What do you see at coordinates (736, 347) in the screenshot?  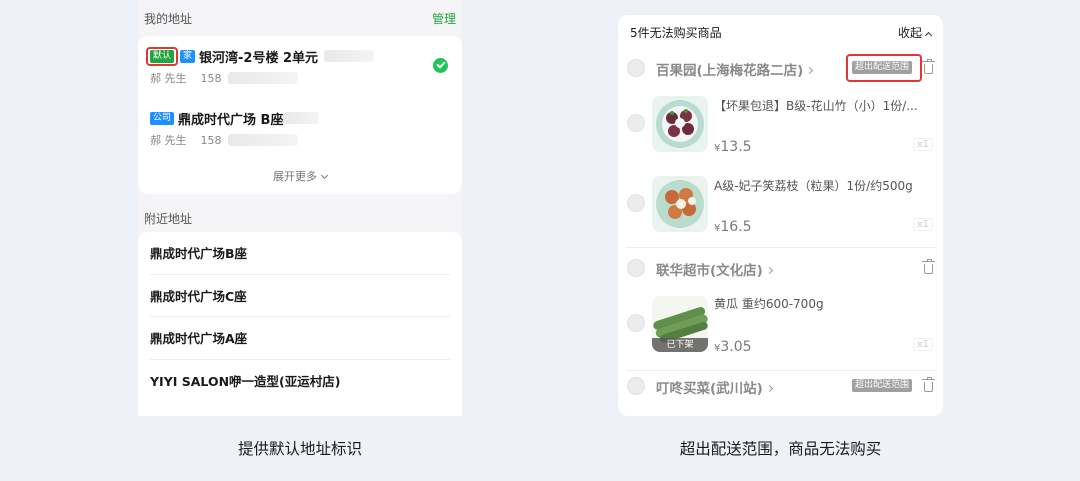 I see `price-value: 3.05` at bounding box center [736, 347].